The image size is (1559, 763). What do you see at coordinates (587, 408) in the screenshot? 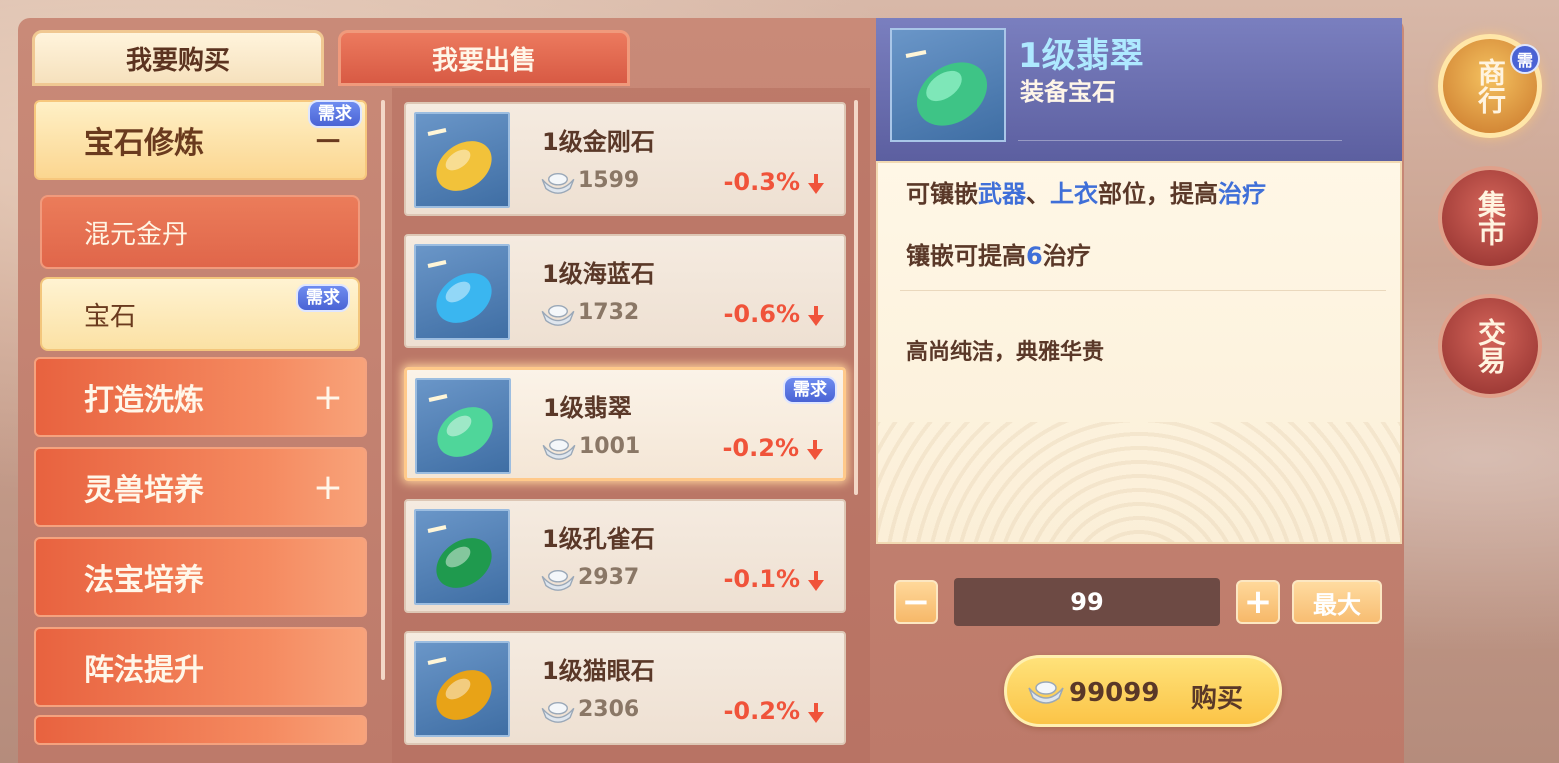
I see `item-name: 1级翡翠` at bounding box center [587, 408].